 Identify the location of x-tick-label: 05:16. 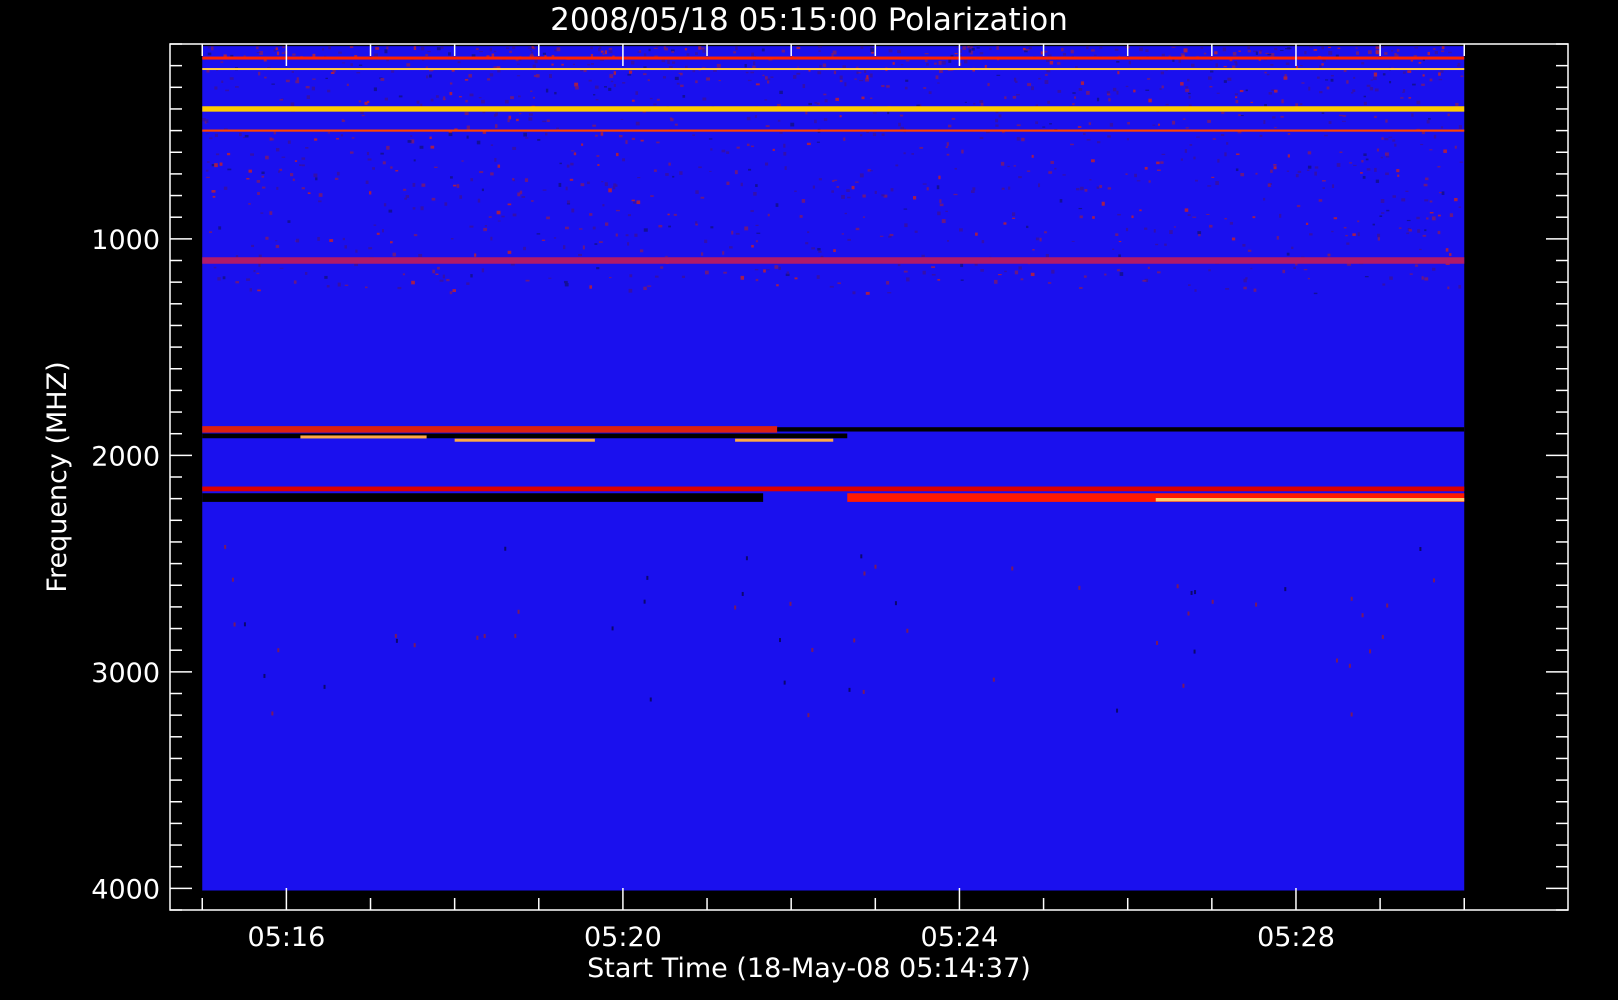
(286, 937).